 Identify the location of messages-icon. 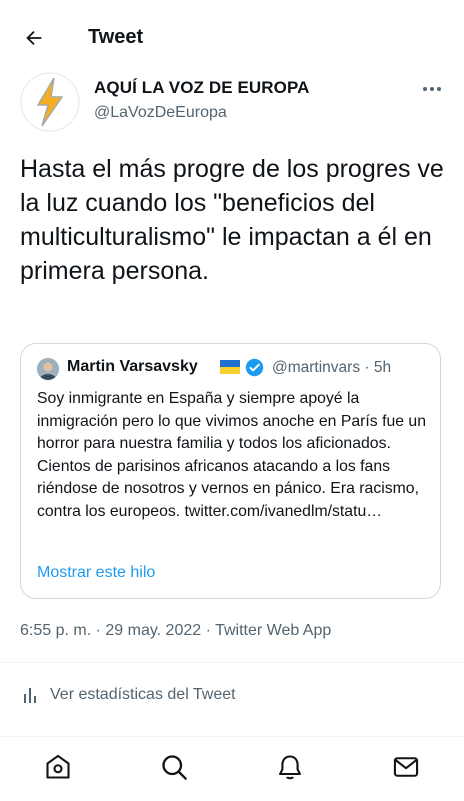
(406, 767).